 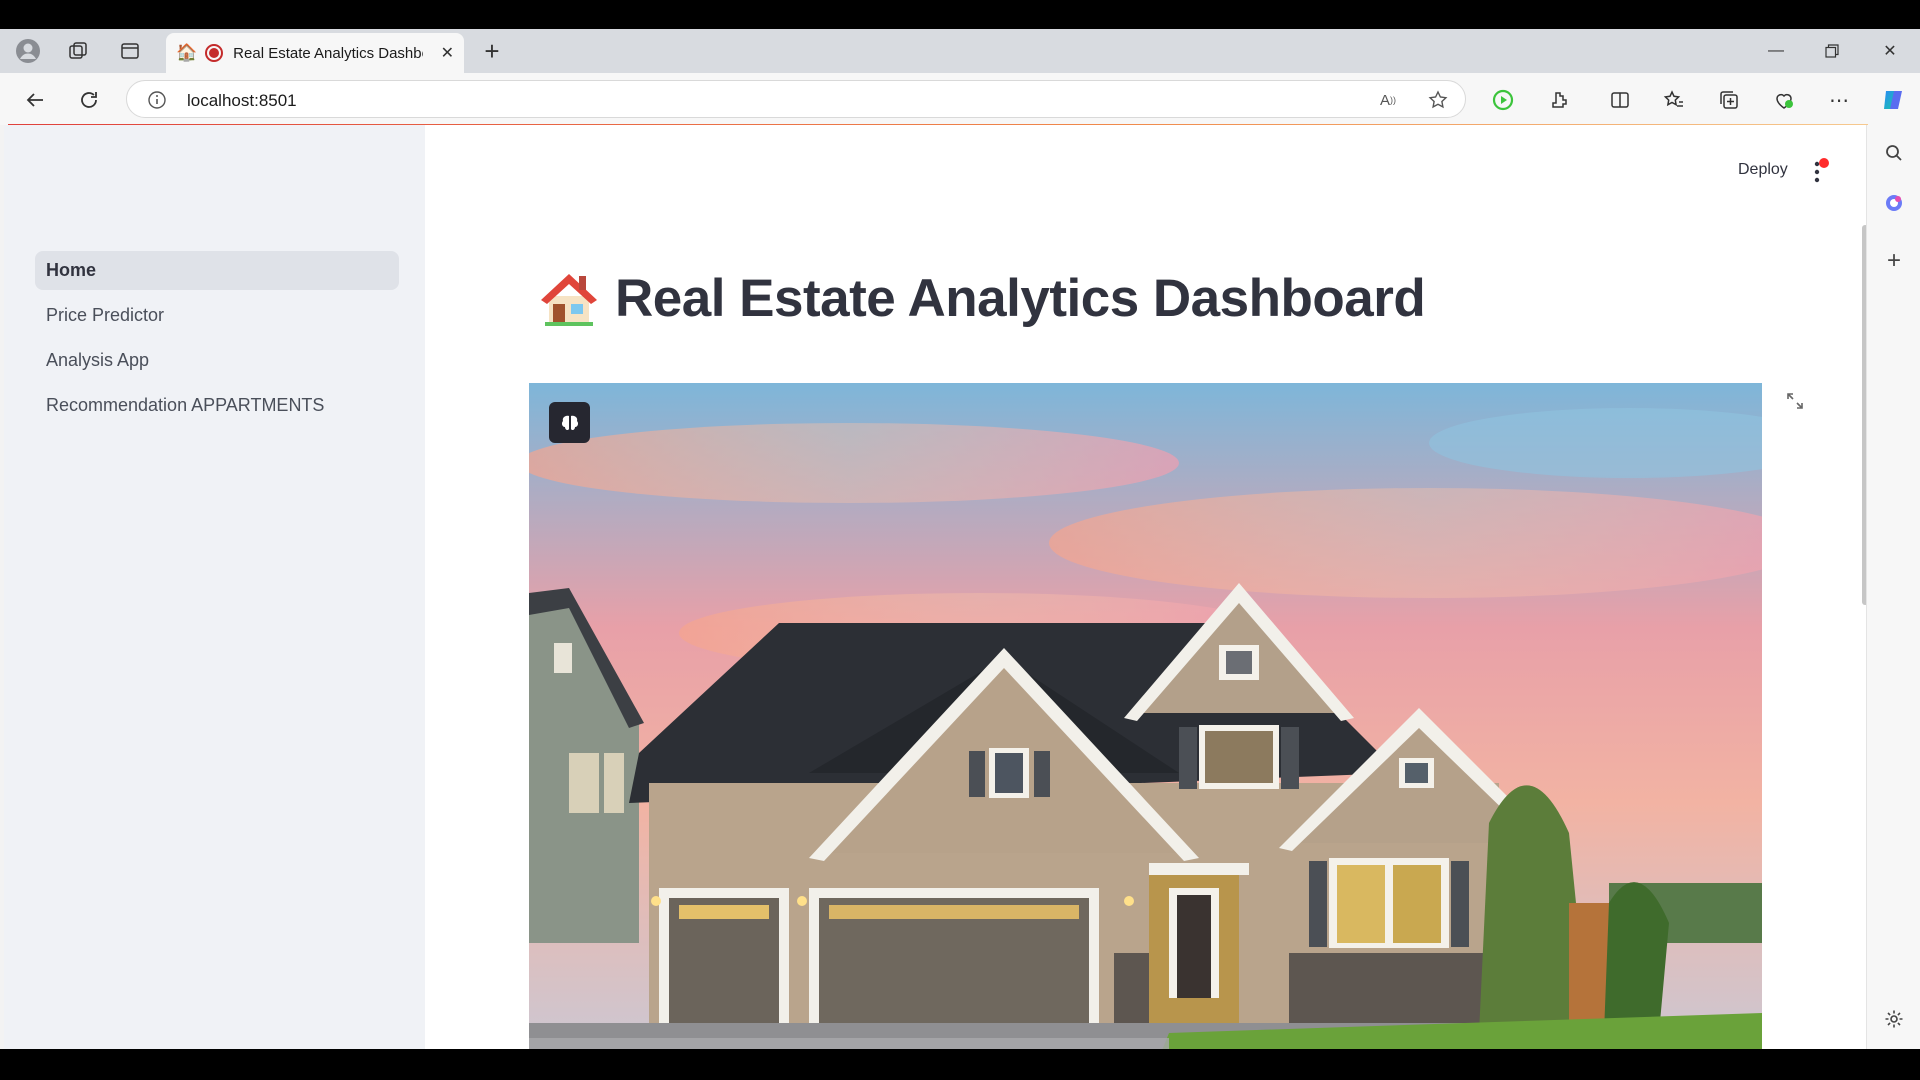 I want to click on sidebar-item-label: Recommendation APPARTMENTS, so click(x=185, y=405).